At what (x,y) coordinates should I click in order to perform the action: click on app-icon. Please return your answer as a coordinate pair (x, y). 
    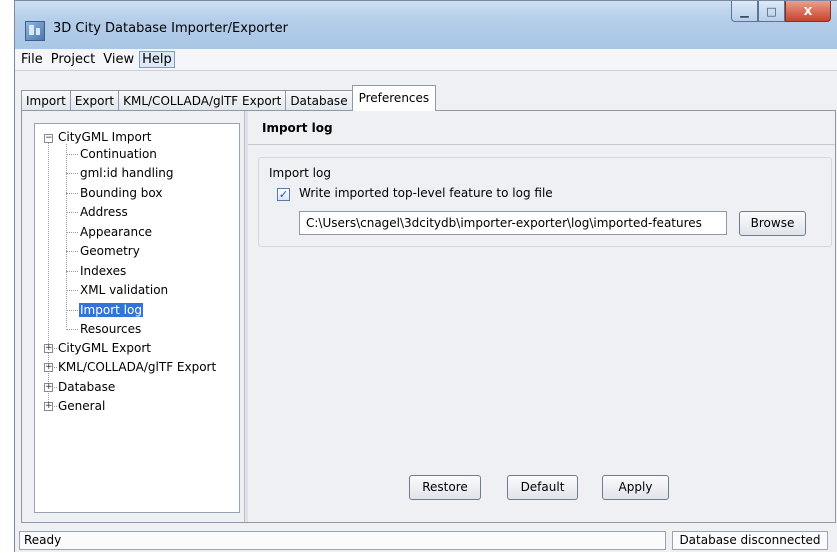
    Looking at the image, I should click on (35, 31).